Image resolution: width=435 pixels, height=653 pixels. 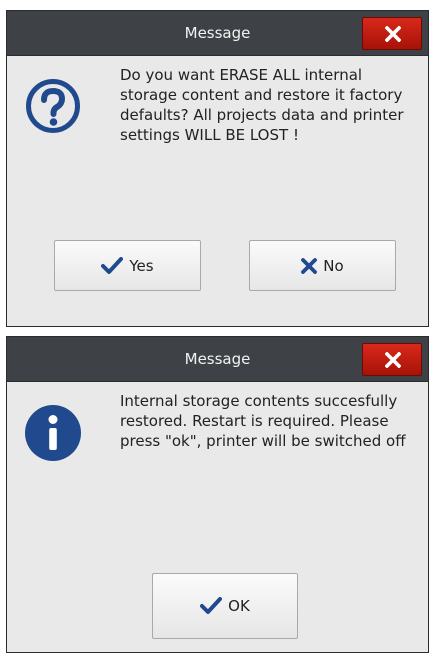 What do you see at coordinates (333, 265) in the screenshot?
I see `no-label: No` at bounding box center [333, 265].